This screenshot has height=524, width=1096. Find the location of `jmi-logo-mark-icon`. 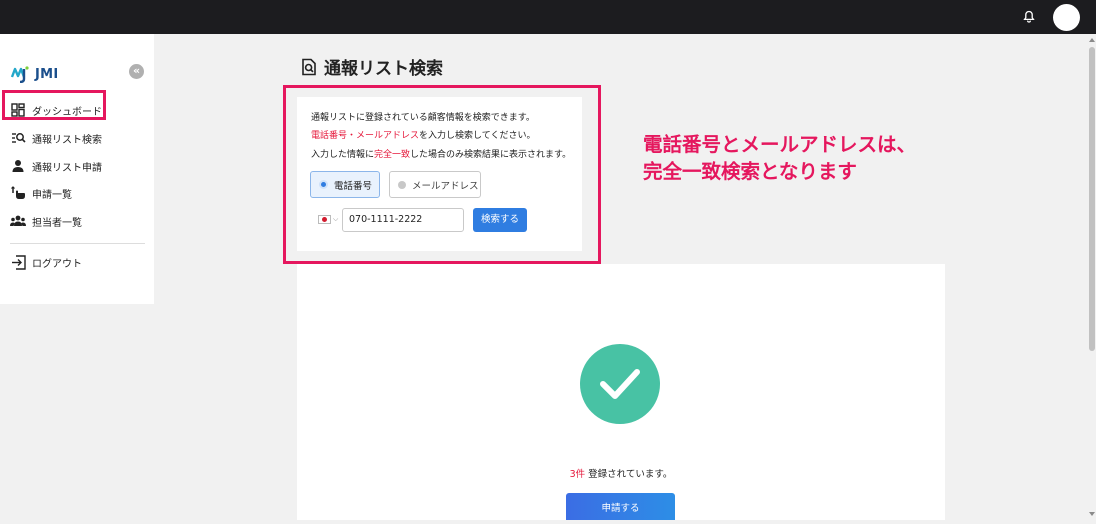

jmi-logo-mark-icon is located at coordinates (19, 74).